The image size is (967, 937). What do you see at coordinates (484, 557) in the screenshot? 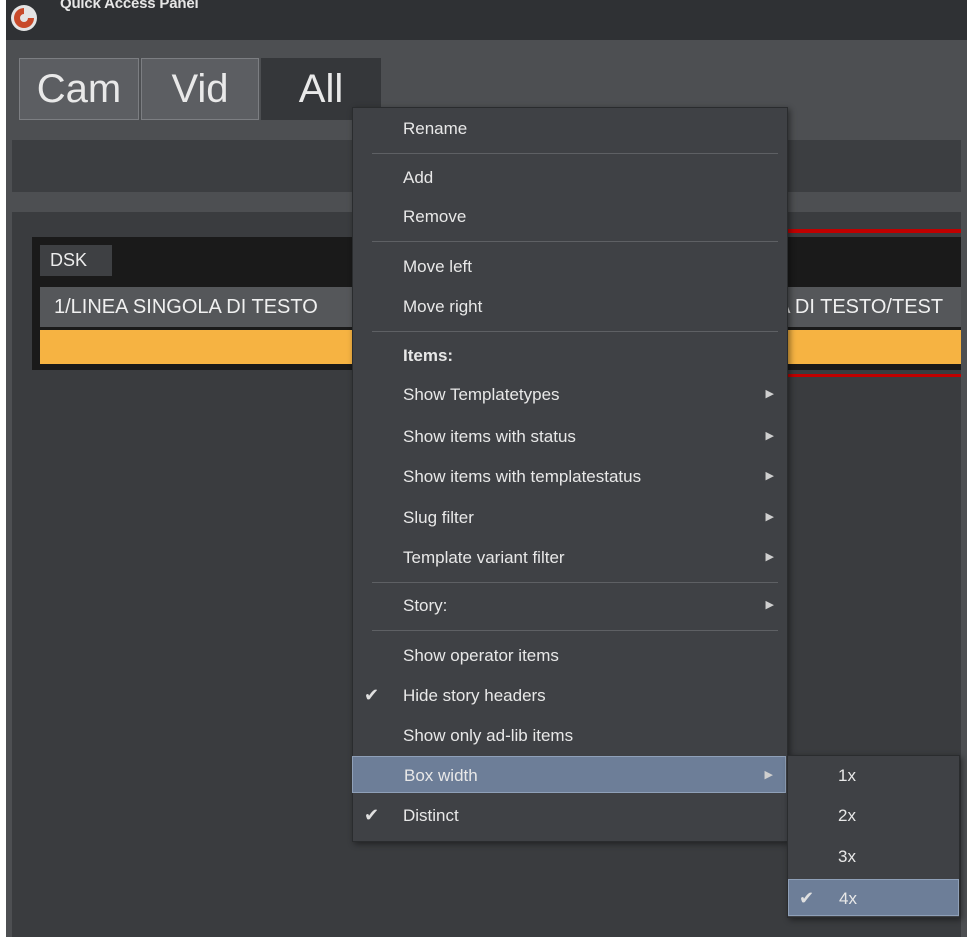
I see `menu-item-label: Template variant filter` at bounding box center [484, 557].